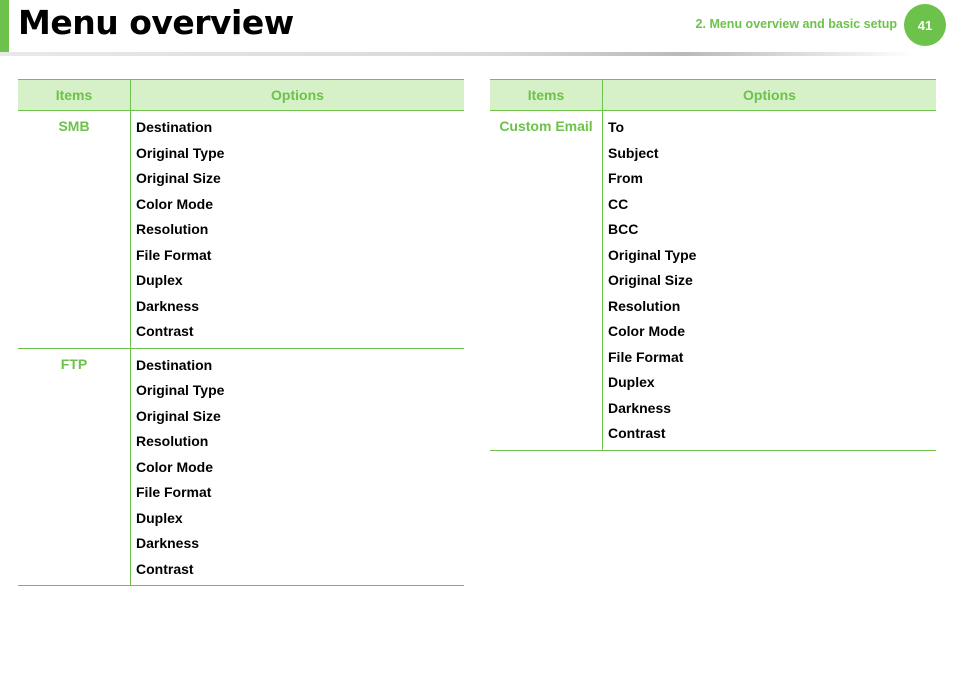 The image size is (954, 675). I want to click on item-cell: SMB, so click(74, 229).